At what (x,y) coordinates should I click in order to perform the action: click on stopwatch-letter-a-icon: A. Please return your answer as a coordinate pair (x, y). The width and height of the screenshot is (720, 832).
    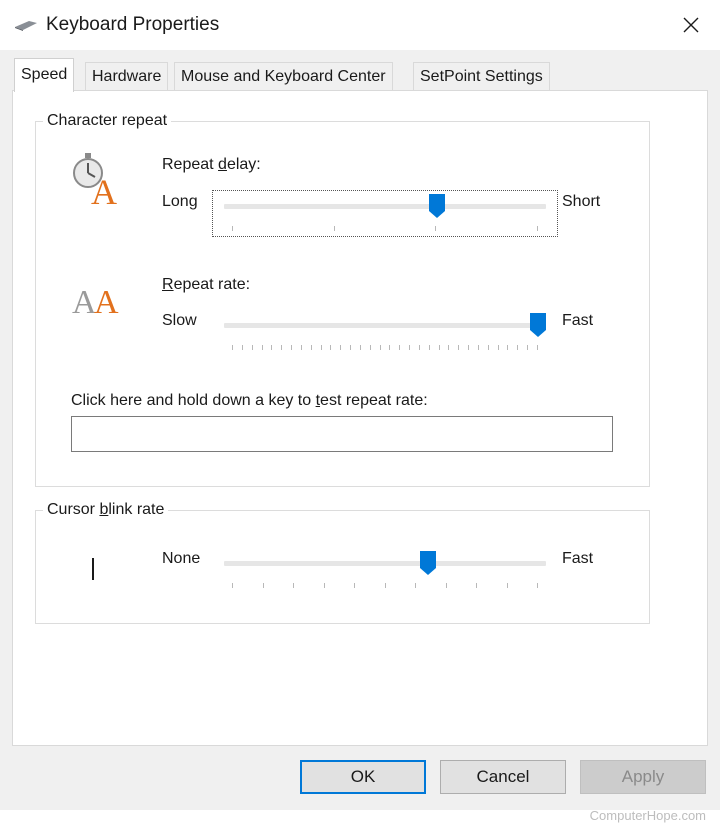
    Looking at the image, I should click on (95, 180).